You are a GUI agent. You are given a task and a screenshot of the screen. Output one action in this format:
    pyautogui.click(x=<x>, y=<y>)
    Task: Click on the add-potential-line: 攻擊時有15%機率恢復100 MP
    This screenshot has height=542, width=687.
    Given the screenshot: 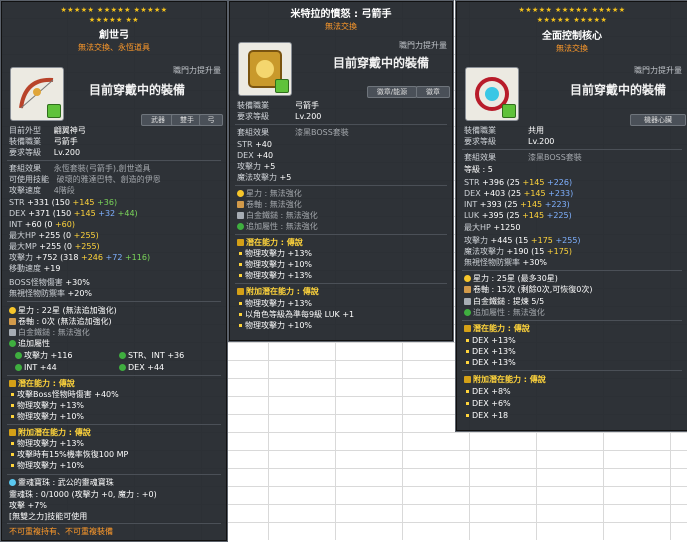 What is the action you would take?
    pyautogui.click(x=68, y=454)
    